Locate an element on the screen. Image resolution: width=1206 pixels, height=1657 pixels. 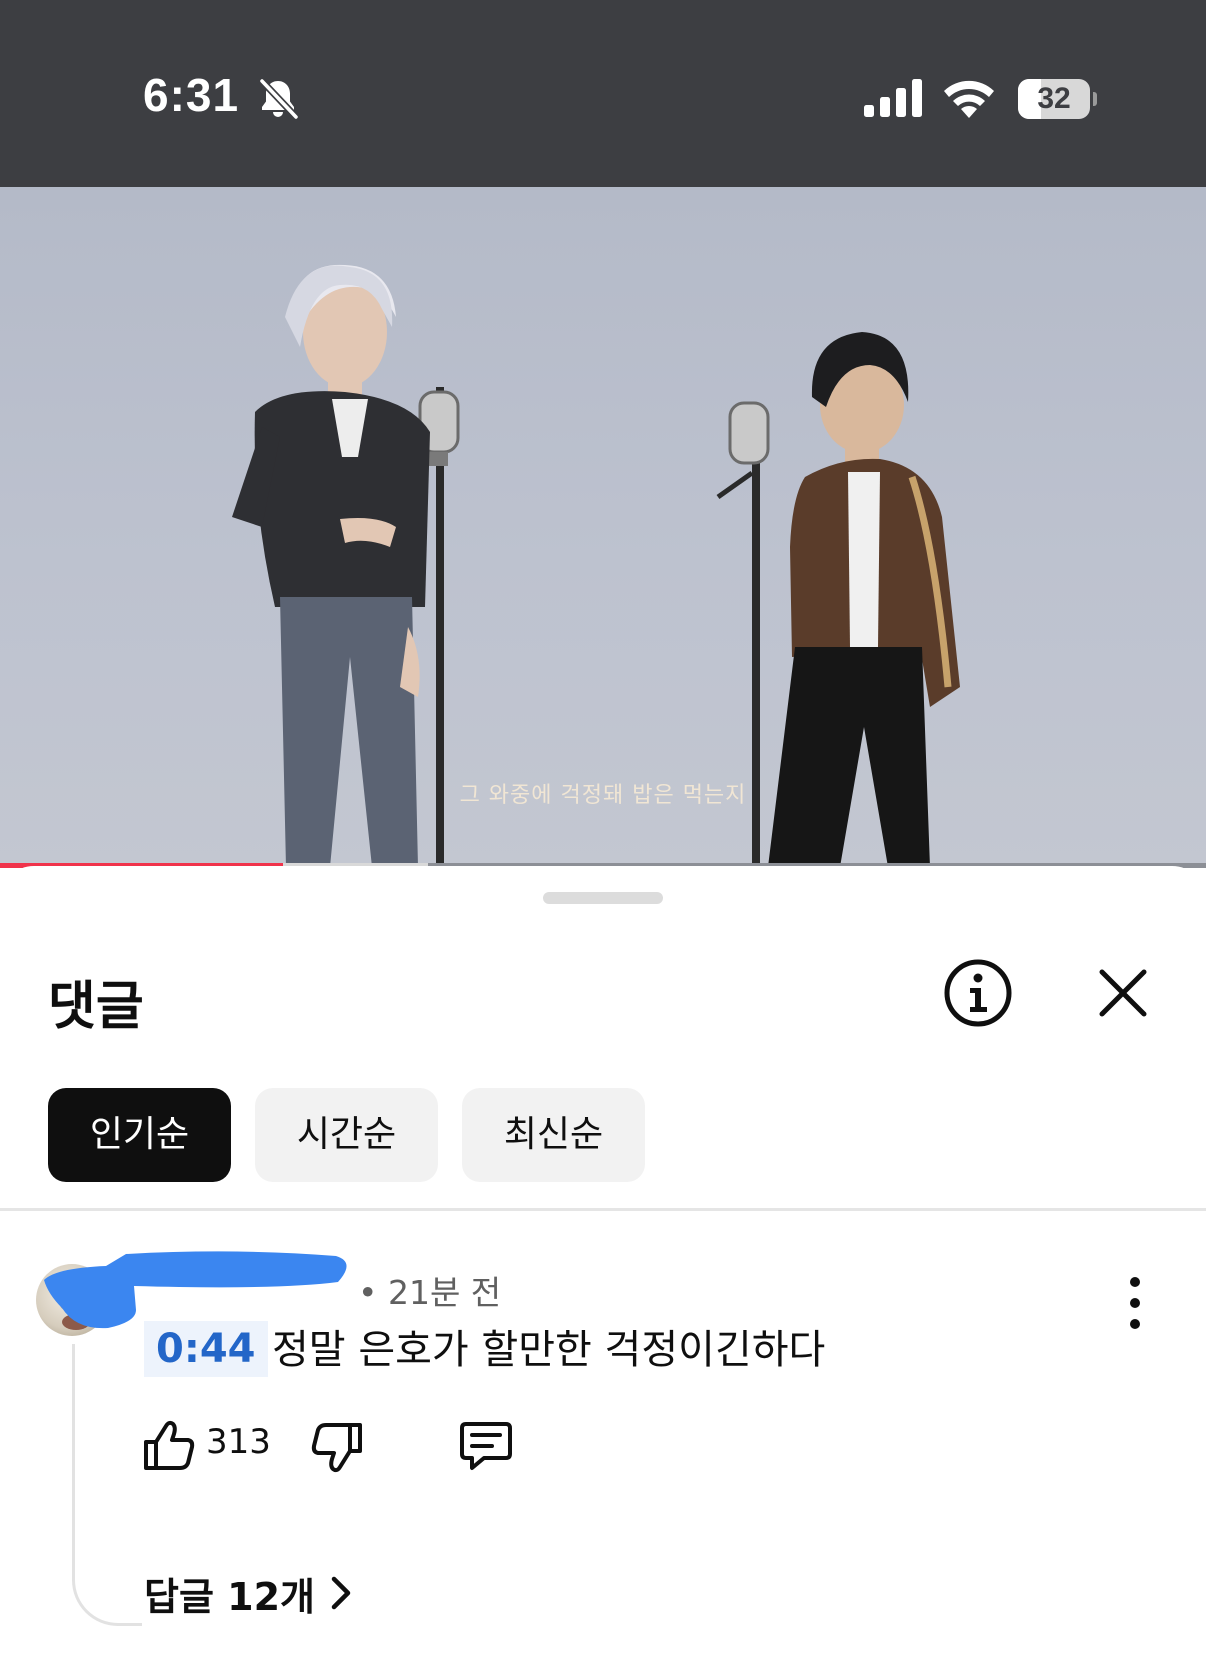
bell-slash-icon is located at coordinates (279, 99).